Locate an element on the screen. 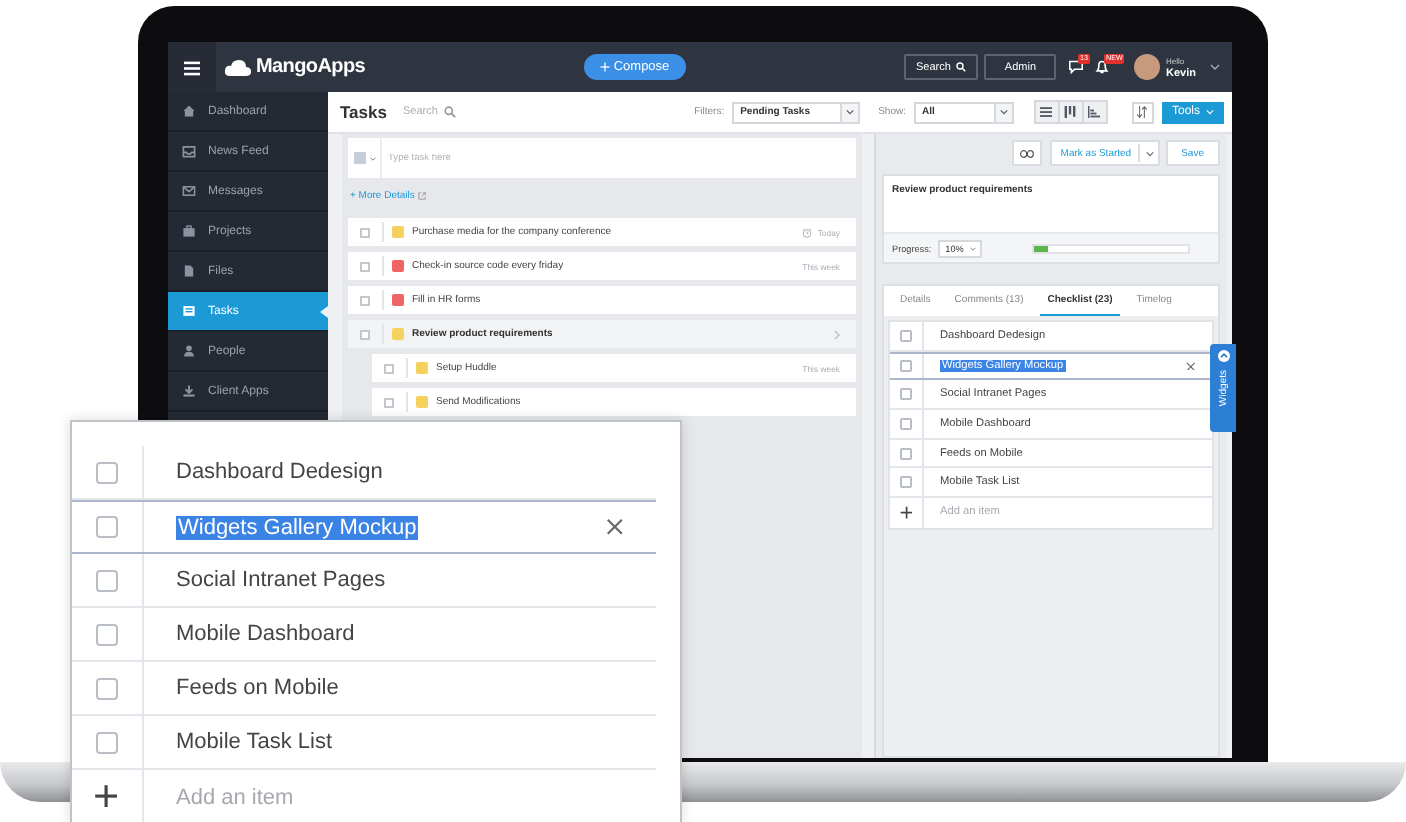 The width and height of the screenshot is (1406, 822). checklist-item-text: Dashboard Dedesign is located at coordinates (279, 472).